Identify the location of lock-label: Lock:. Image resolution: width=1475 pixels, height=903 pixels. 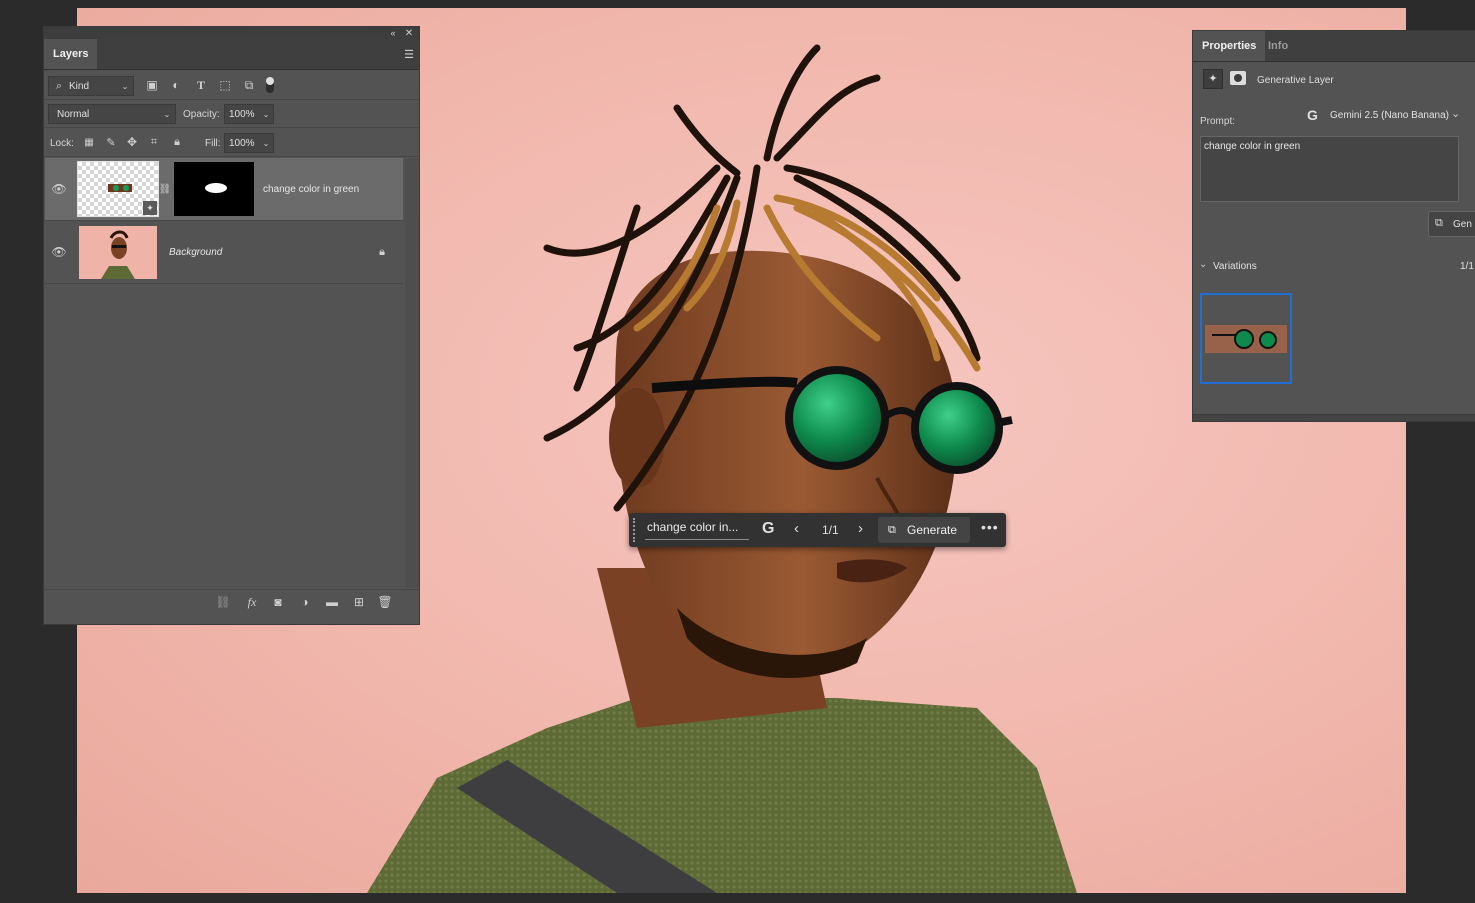
(62, 143).